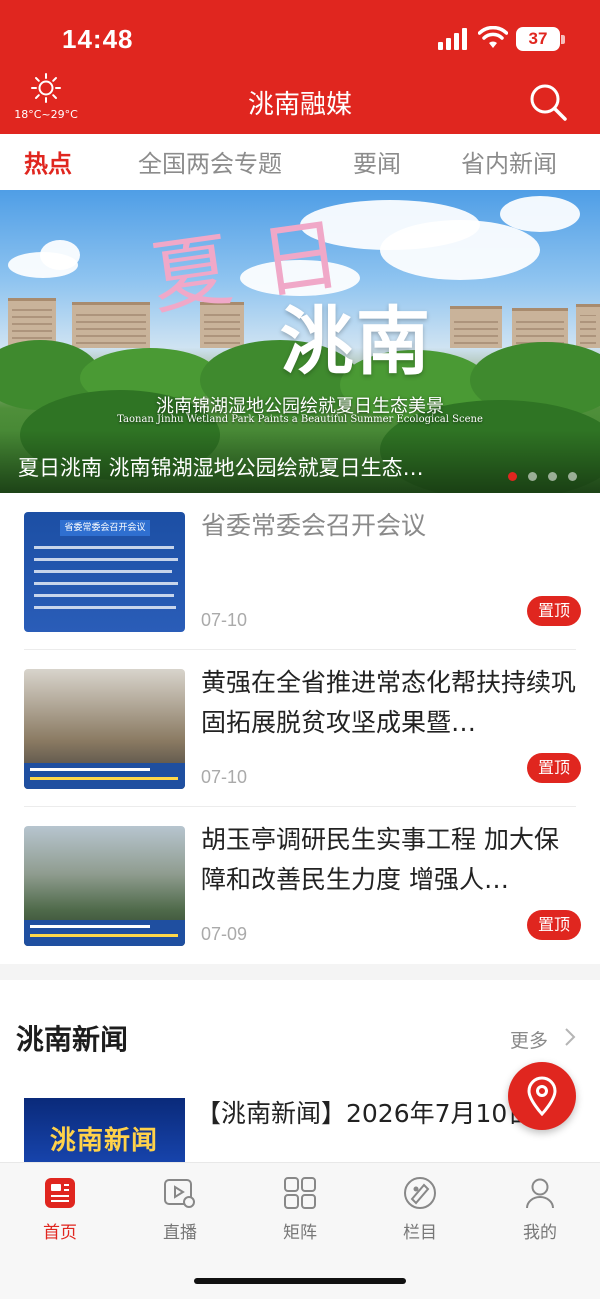 The height and width of the screenshot is (1299, 600). What do you see at coordinates (570, 1037) in the screenshot?
I see `chevron-right-icon` at bounding box center [570, 1037].